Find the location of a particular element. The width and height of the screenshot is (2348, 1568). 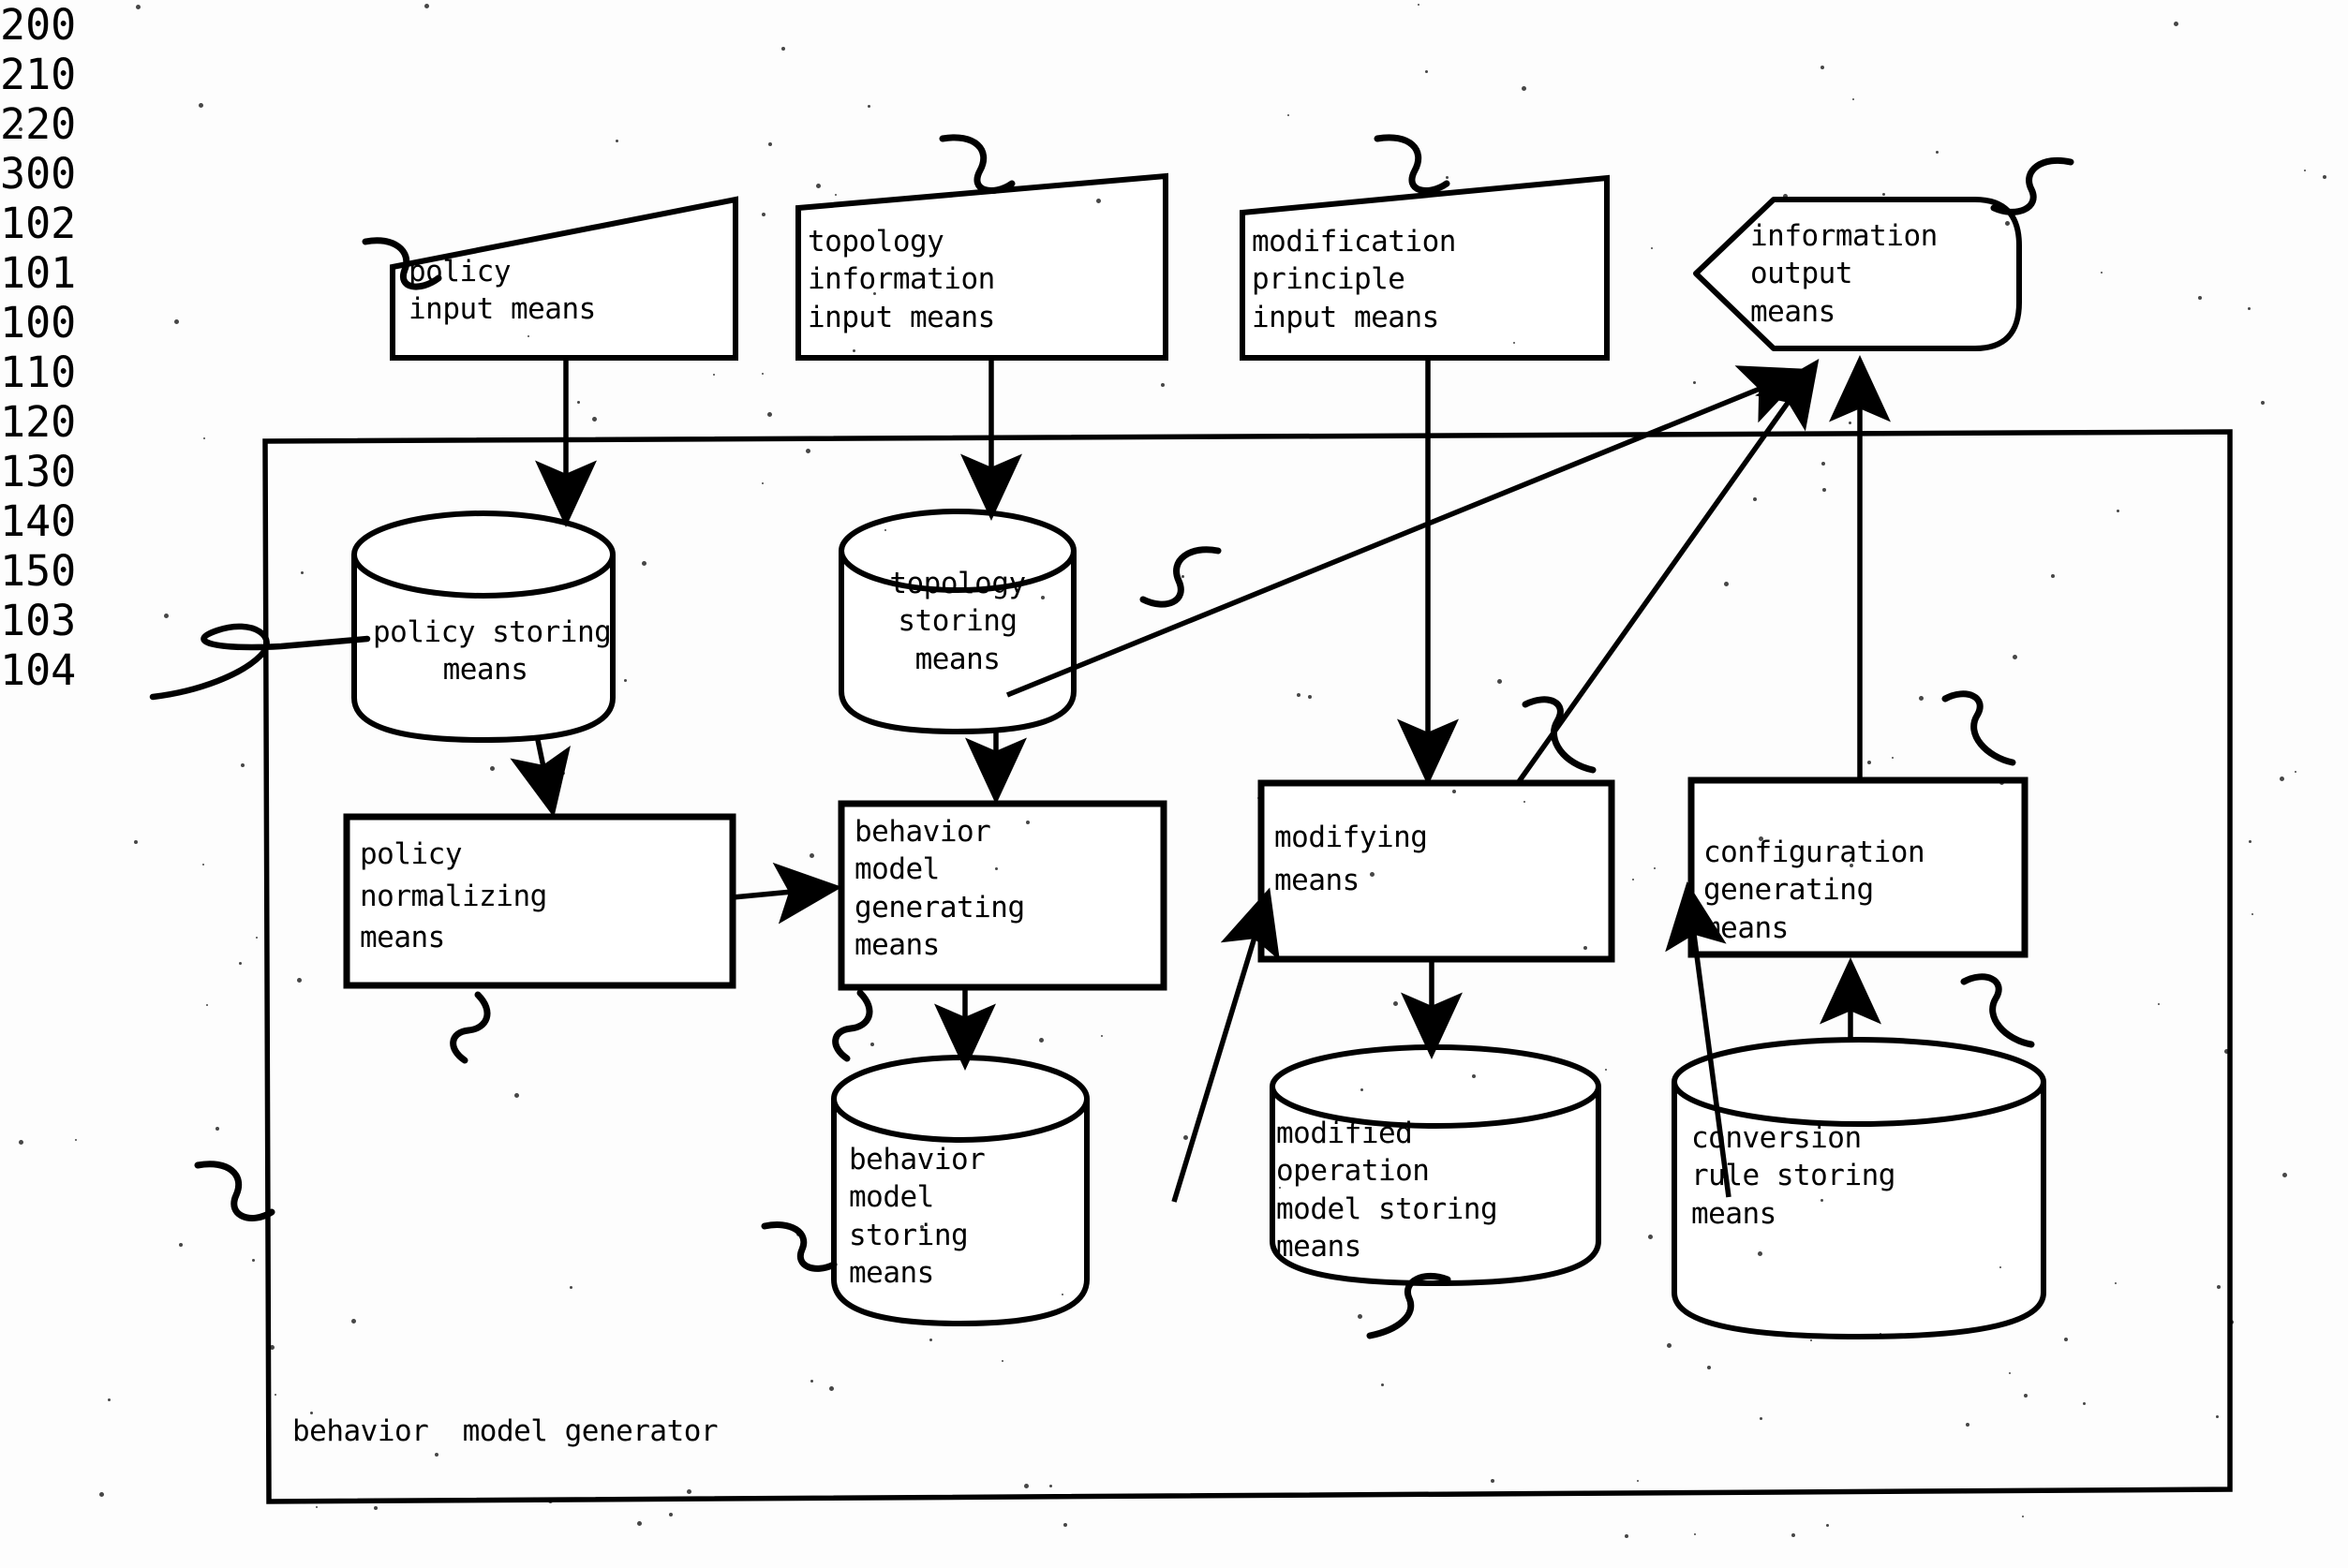

policy-input-means-shape is located at coordinates (564, 278).